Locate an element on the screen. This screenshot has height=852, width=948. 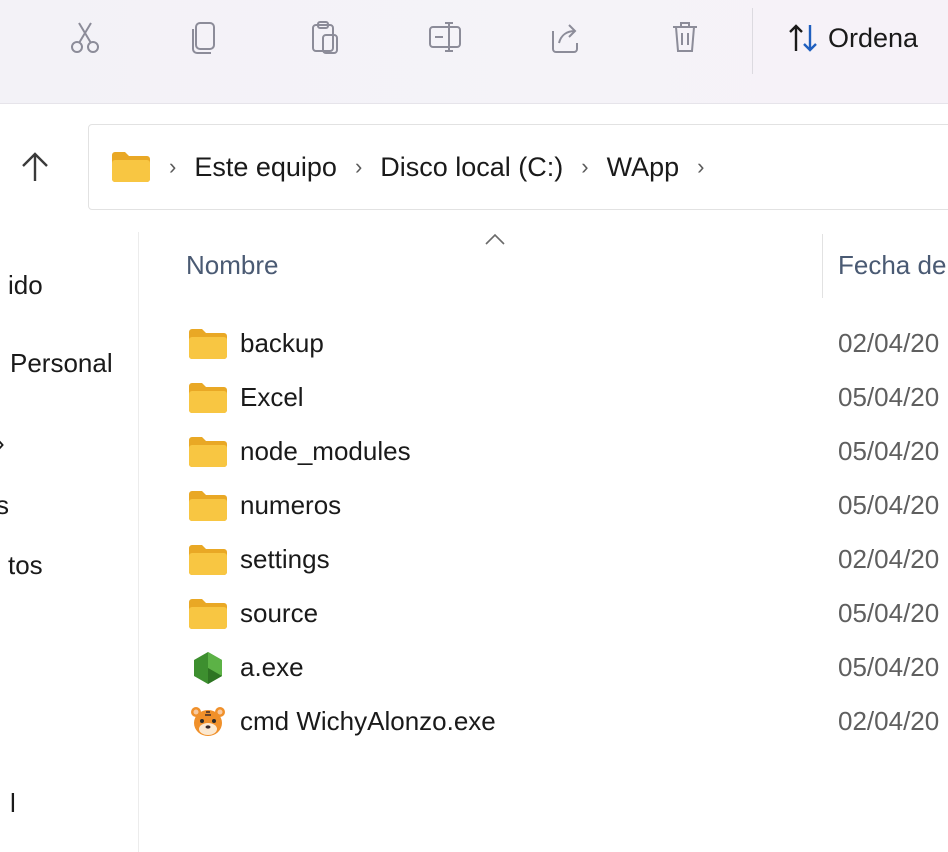
nav-item: tos is located at coordinates (25, 565).